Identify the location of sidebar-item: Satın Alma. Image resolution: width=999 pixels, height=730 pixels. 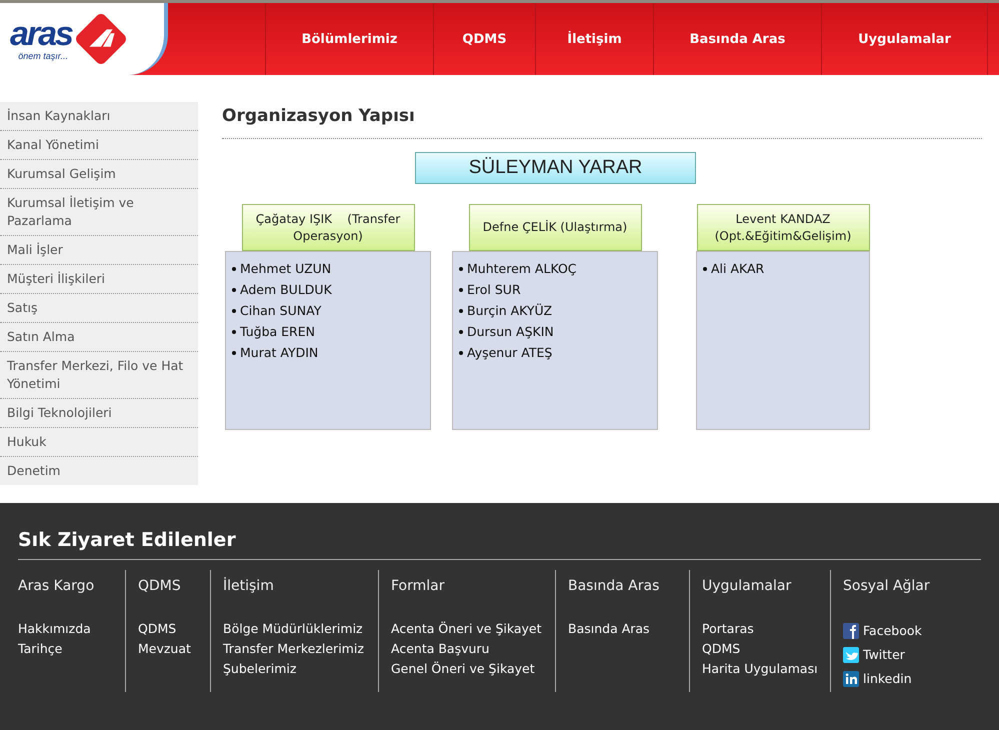
(99, 337).